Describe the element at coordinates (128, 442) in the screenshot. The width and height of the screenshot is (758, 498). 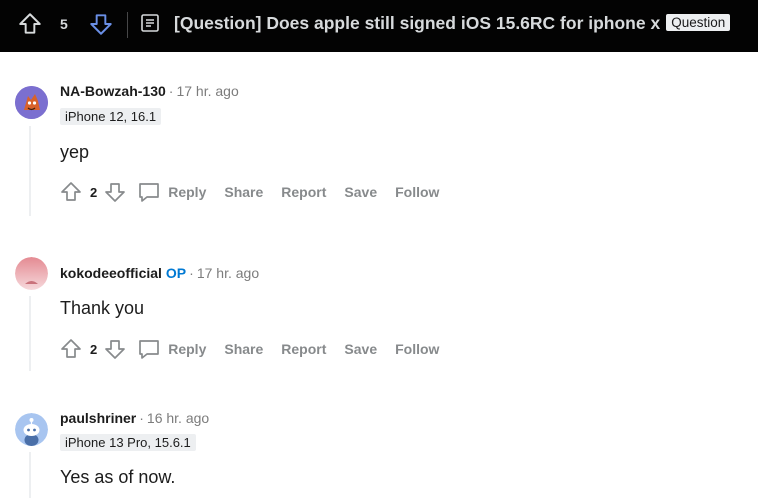
I see `user-flair: iPhone 13 Pro, 15.6.1` at that location.